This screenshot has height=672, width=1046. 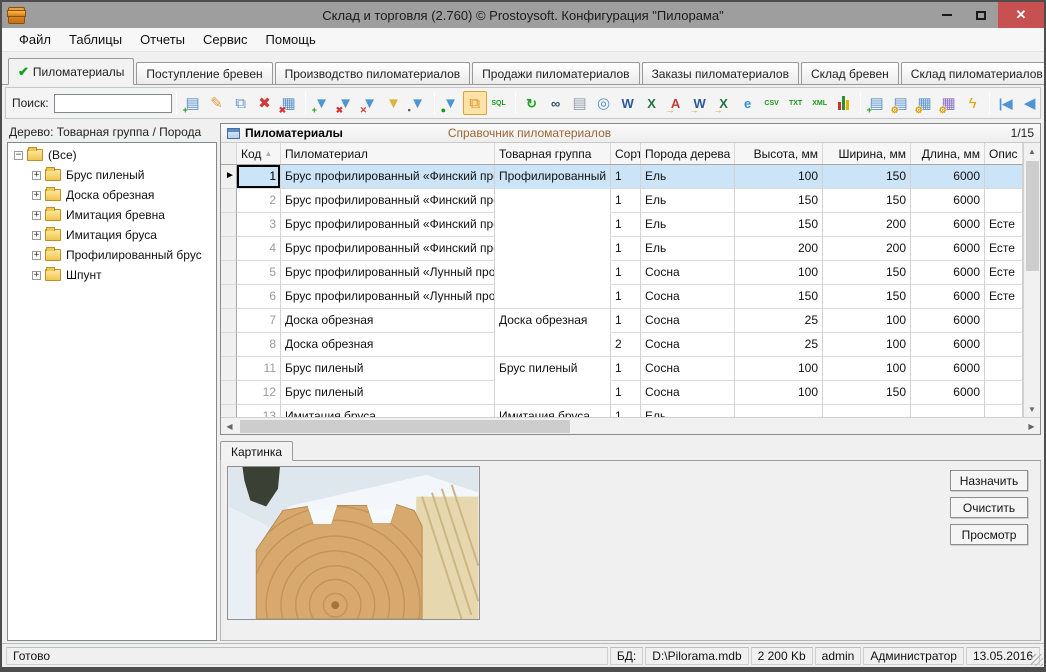 What do you see at coordinates (322, 103) in the screenshot?
I see `filter-add-button: ▼ +` at bounding box center [322, 103].